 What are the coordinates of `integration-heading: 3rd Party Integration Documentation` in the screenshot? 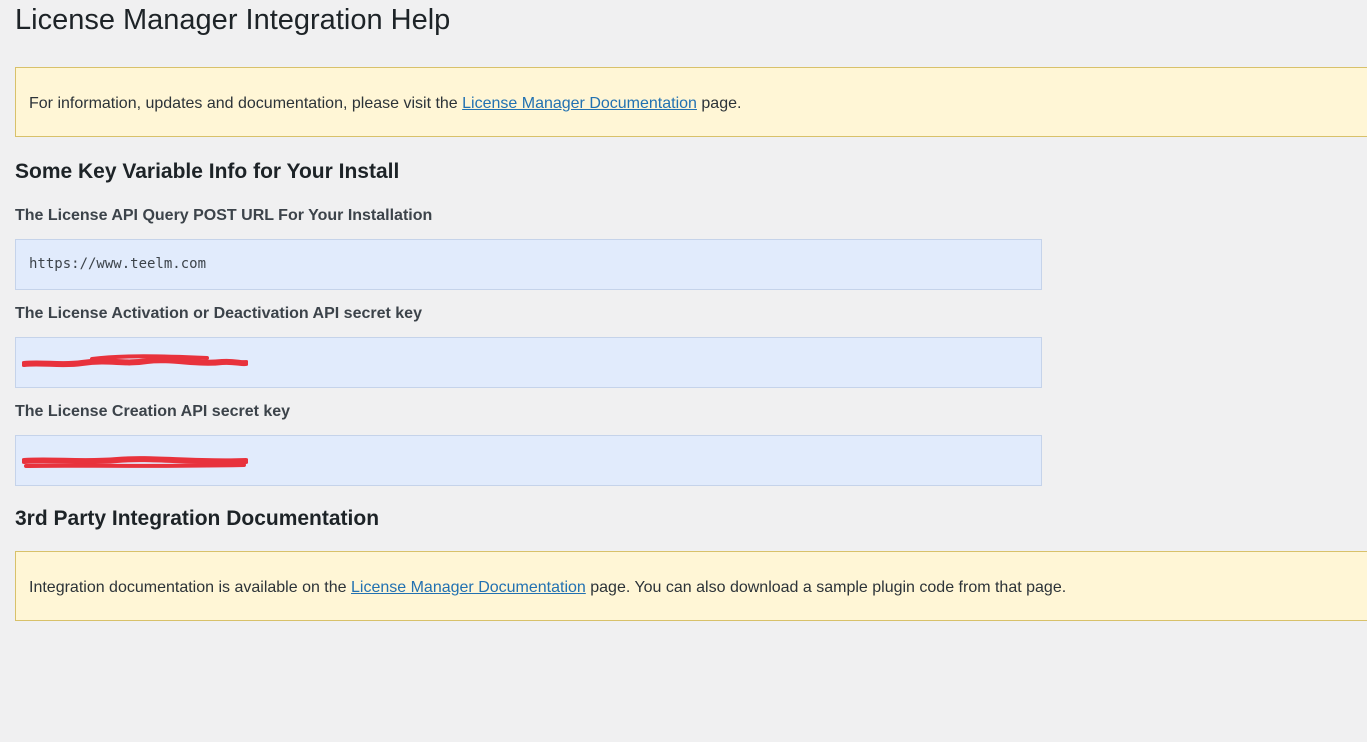 It's located at (197, 518).